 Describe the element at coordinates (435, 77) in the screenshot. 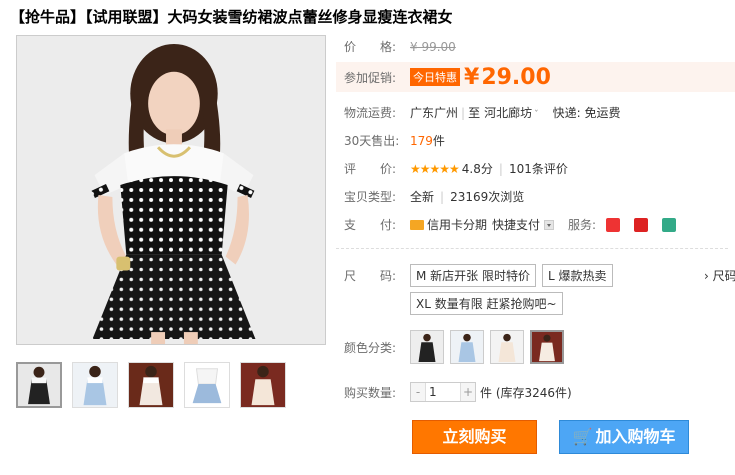

I see `promo-badge: 今日特惠` at that location.